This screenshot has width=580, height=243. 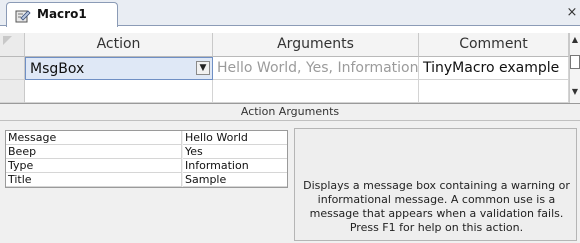 What do you see at coordinates (494, 68) in the screenshot?
I see `comment-cell: TinyMacro example` at bounding box center [494, 68].